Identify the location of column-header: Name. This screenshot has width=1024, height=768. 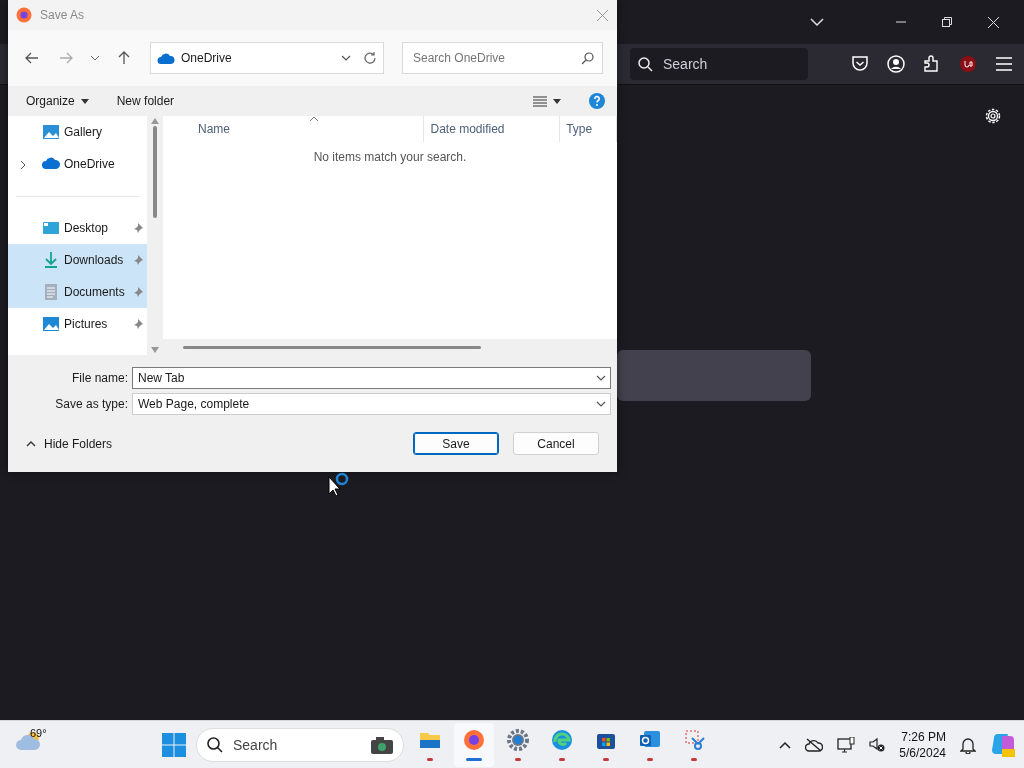
(294, 129).